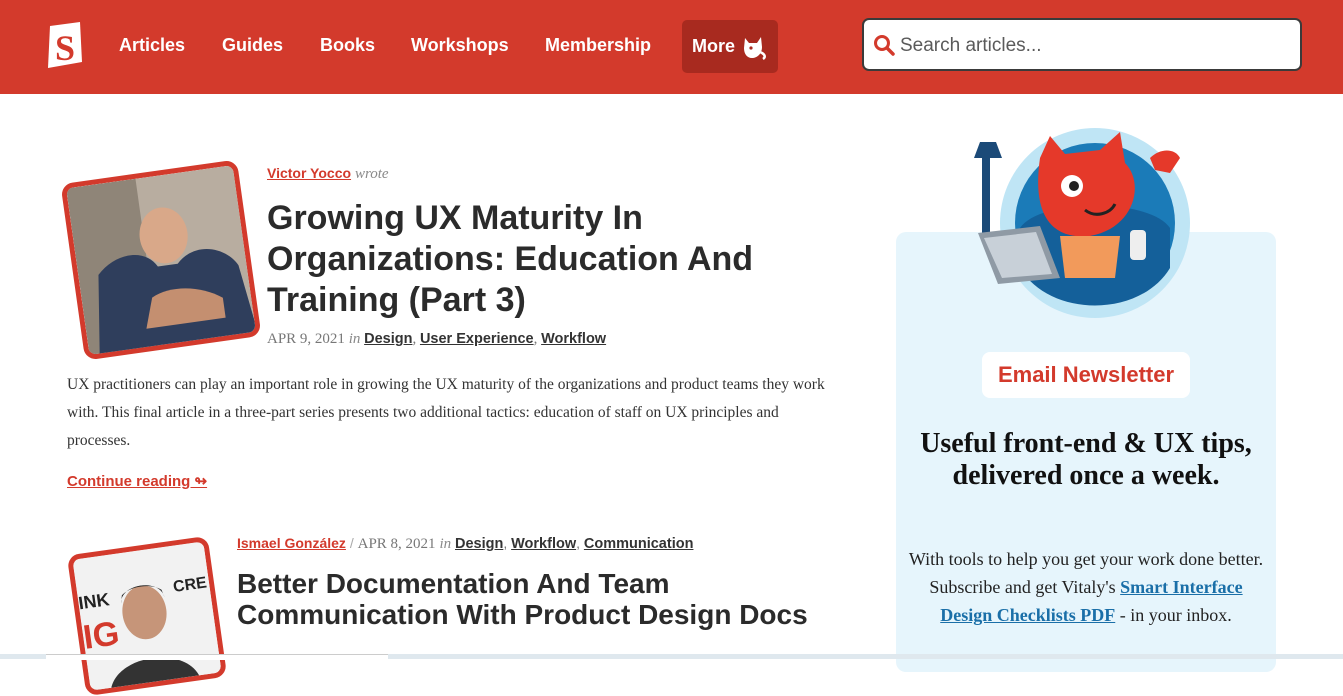  What do you see at coordinates (1086, 375) in the screenshot?
I see `newsletter-badge: Email Newsletter` at bounding box center [1086, 375].